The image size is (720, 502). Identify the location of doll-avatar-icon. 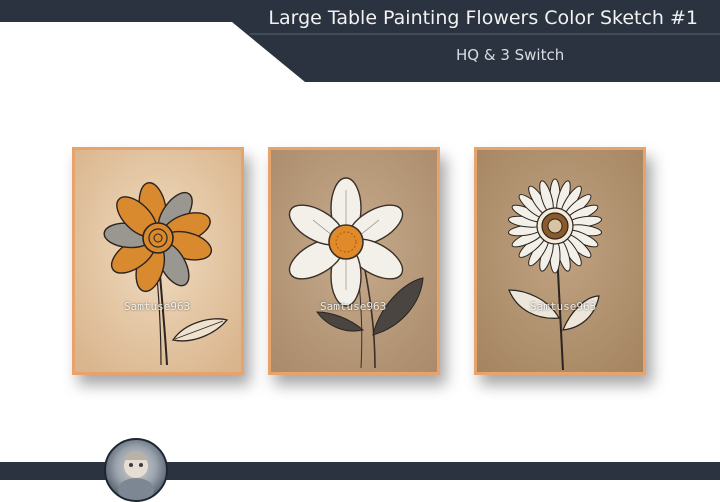
(136, 470).